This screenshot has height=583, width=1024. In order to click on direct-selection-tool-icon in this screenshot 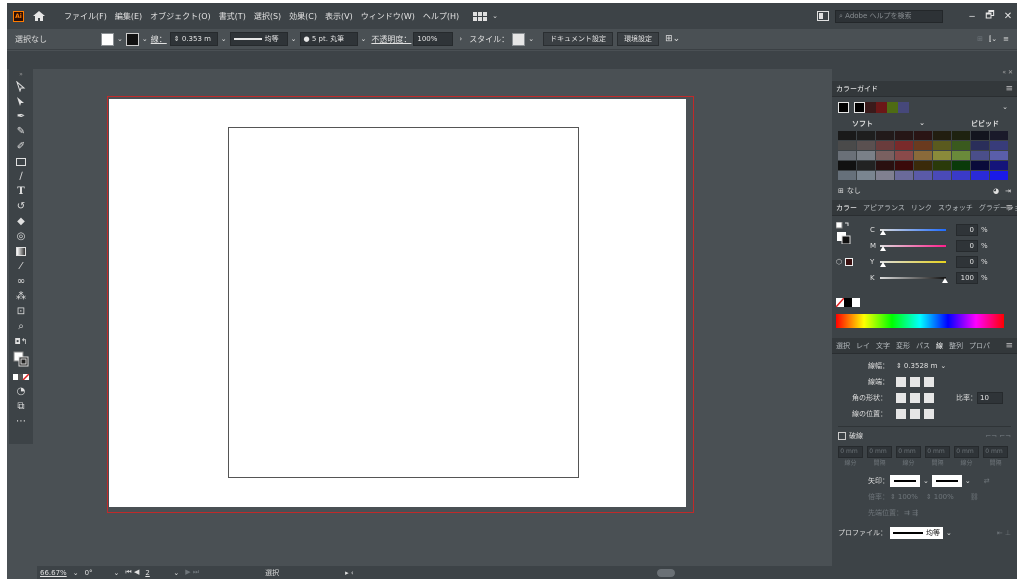, I will do `click(21, 101)`.